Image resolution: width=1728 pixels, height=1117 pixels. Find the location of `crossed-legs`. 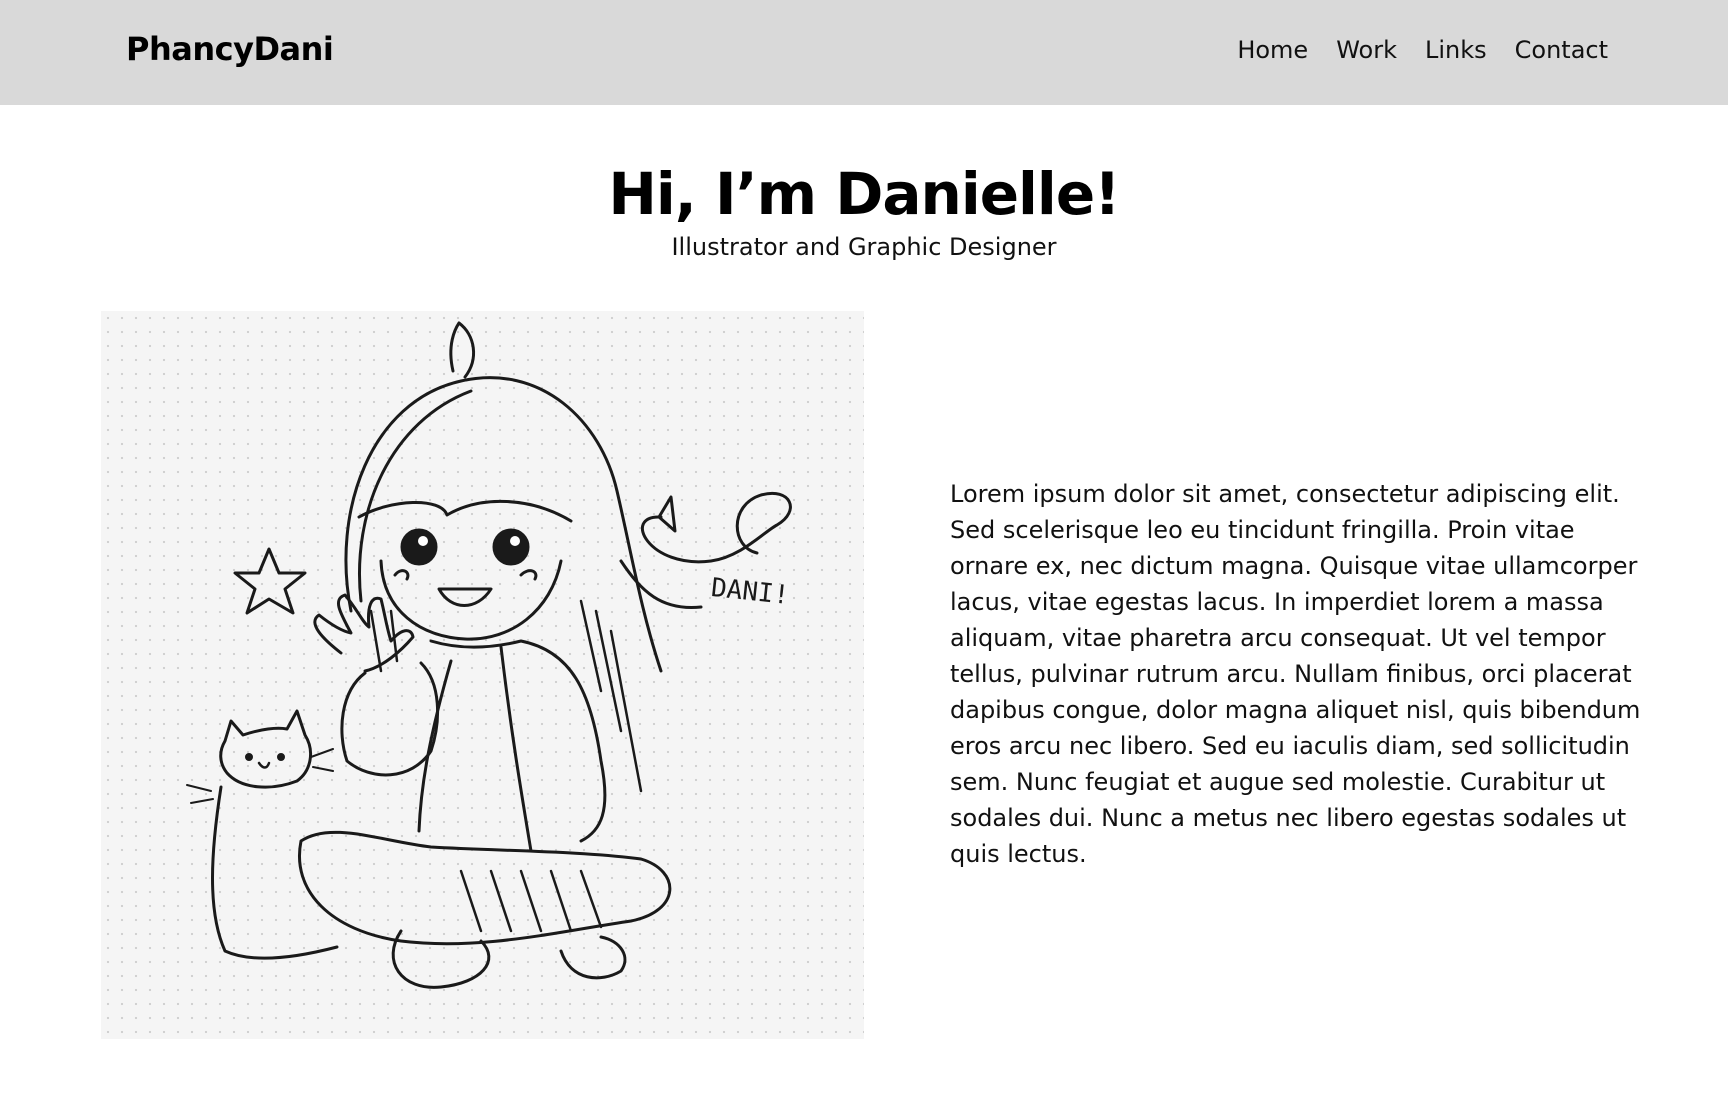

crossed-legs is located at coordinates (485, 888).